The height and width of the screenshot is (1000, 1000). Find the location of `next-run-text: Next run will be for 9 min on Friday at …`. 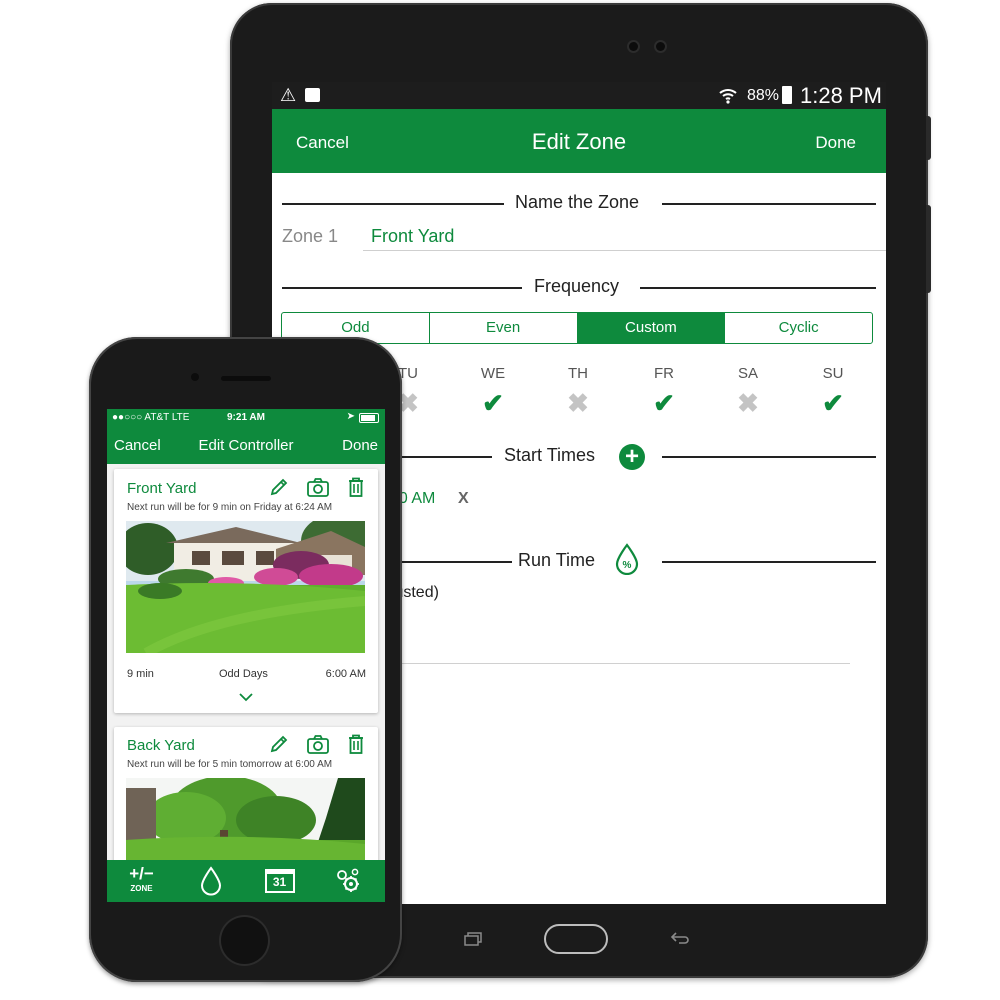

next-run-text: Next run will be for 9 min on Friday at … is located at coordinates (230, 507).